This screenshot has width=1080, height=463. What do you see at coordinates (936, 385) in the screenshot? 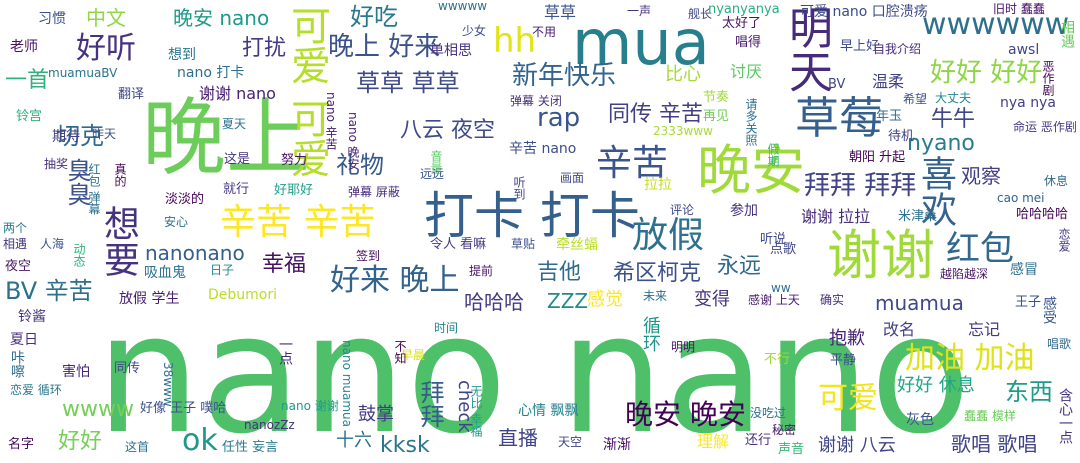
I see `word: 好好 休息` at bounding box center [936, 385].